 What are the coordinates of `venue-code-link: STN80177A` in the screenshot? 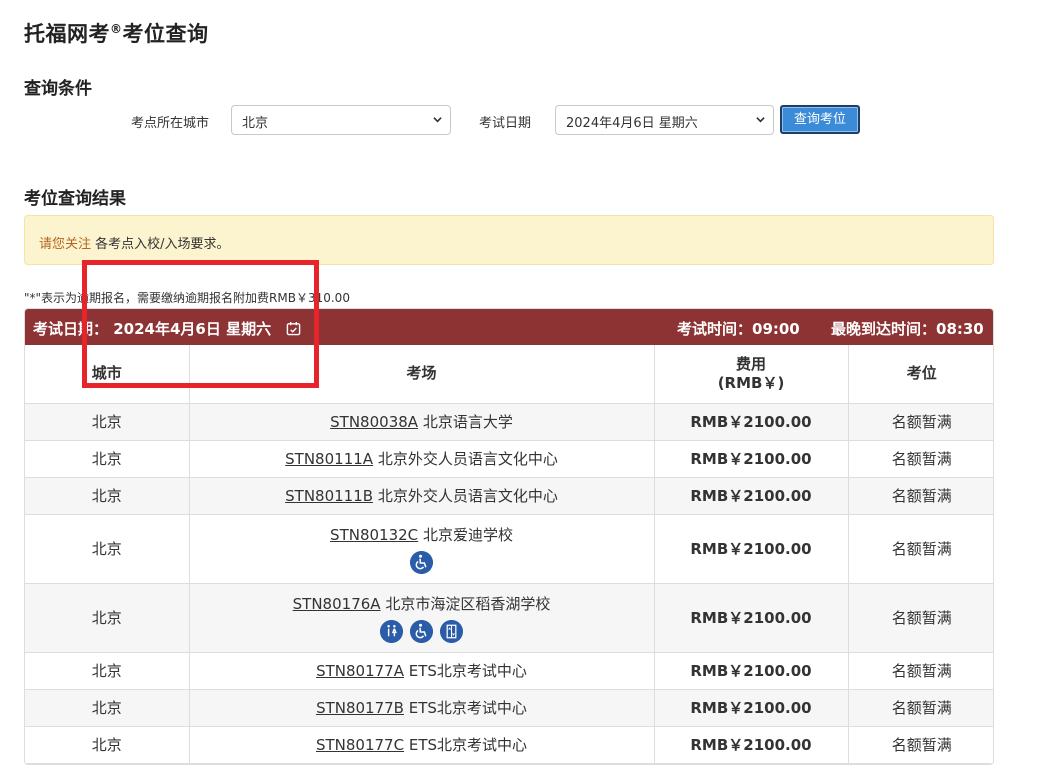 It's located at (360, 671).